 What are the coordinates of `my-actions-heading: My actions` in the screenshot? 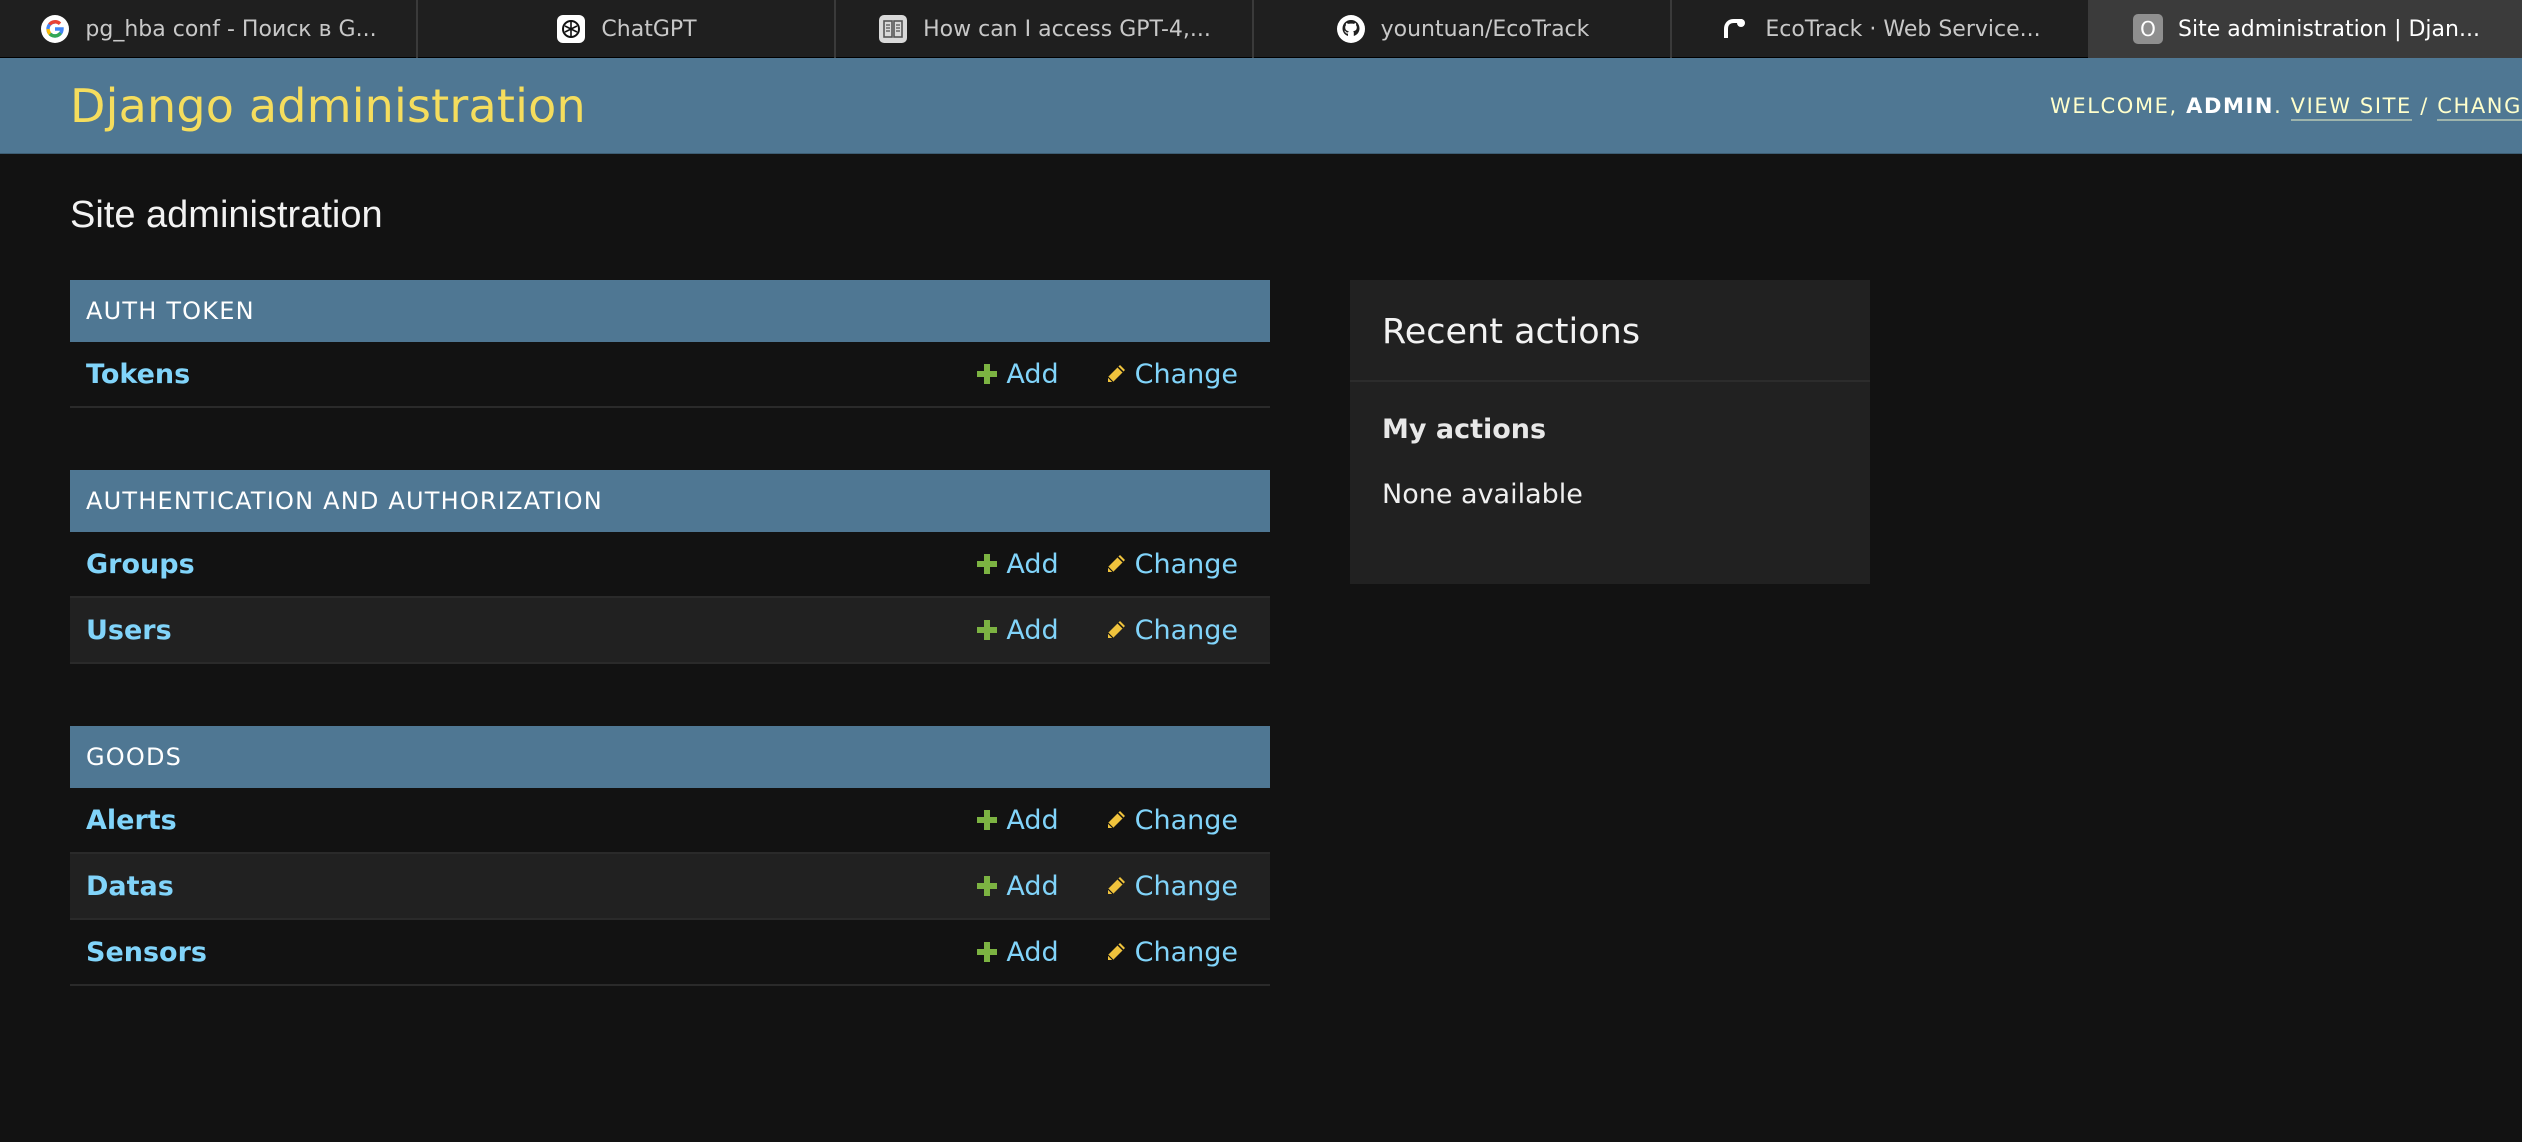 It's located at (1464, 429).